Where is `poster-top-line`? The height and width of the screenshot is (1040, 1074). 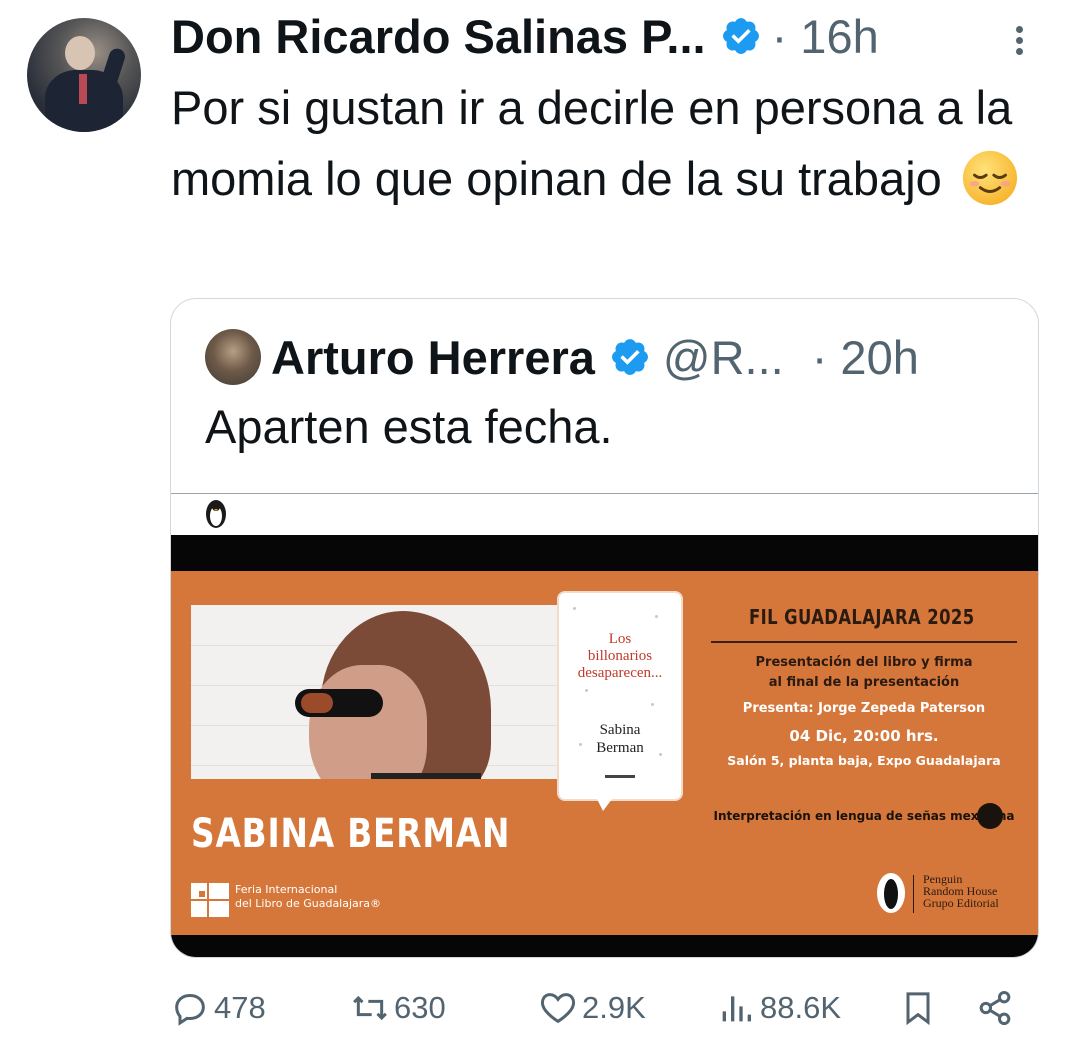 poster-top-line is located at coordinates (604, 493).